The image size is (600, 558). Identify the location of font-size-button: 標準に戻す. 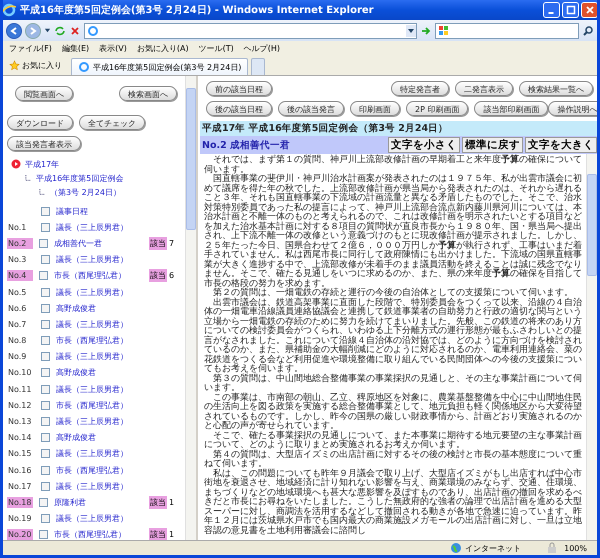
(492, 145).